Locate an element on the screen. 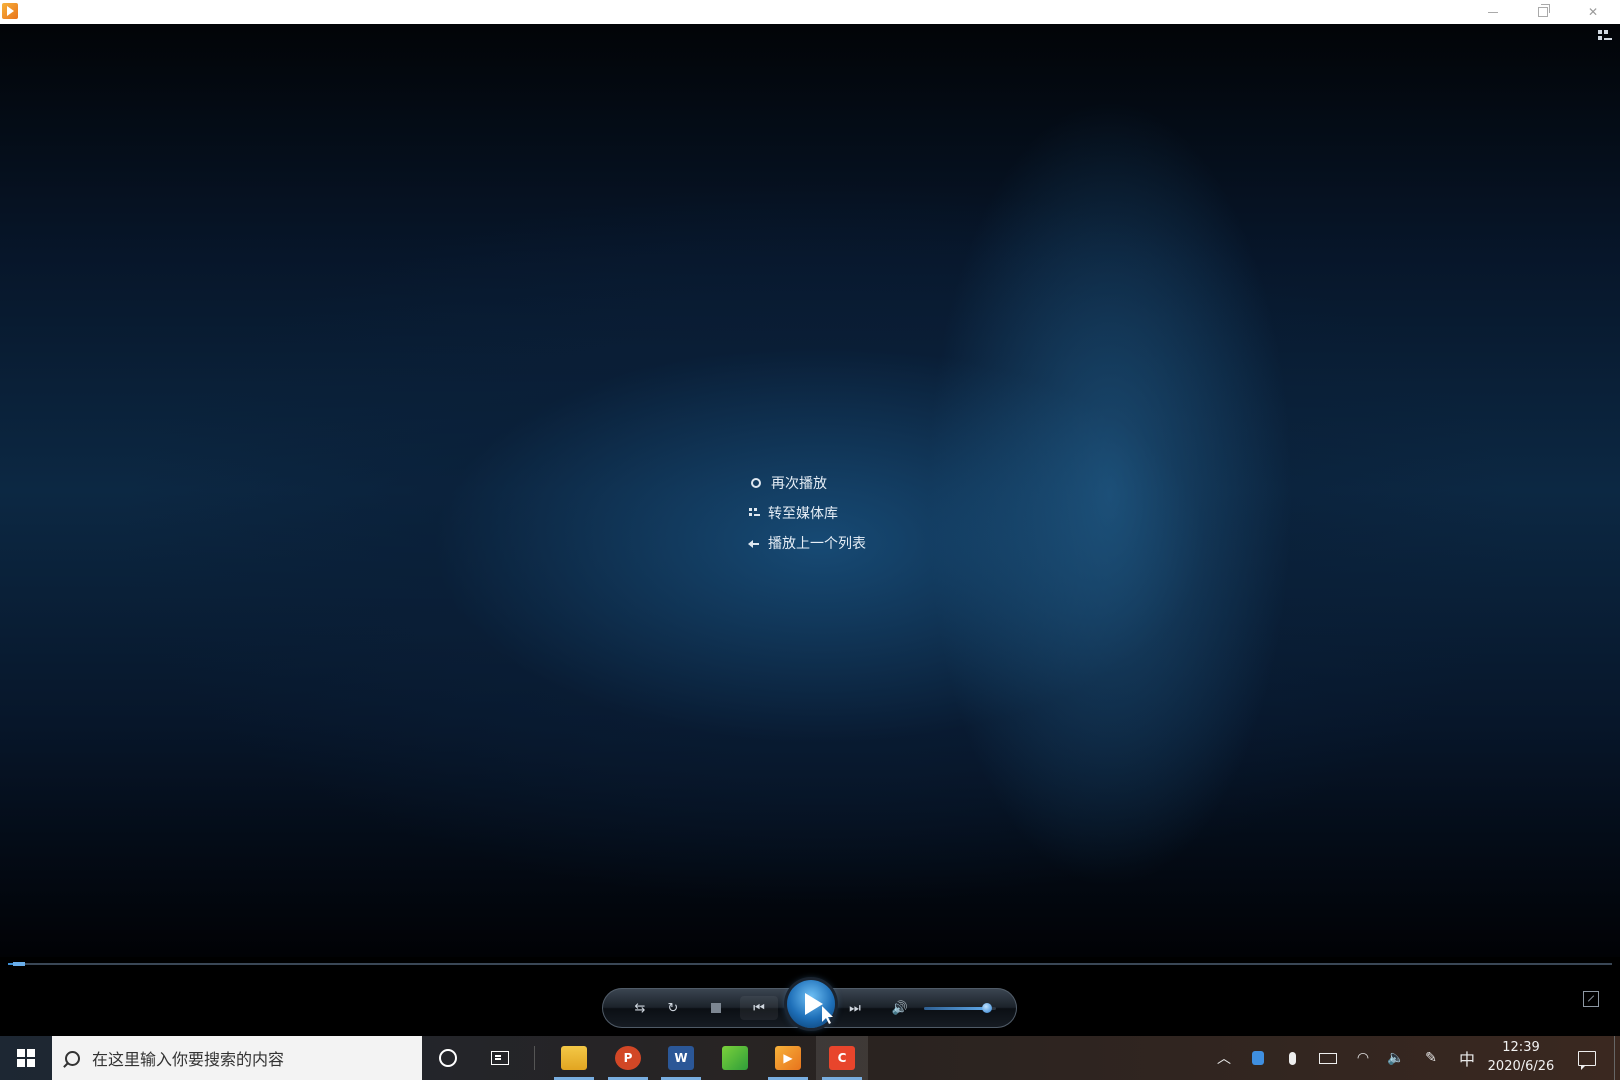  previous-icon: ⏮ is located at coordinates (759, 1008).